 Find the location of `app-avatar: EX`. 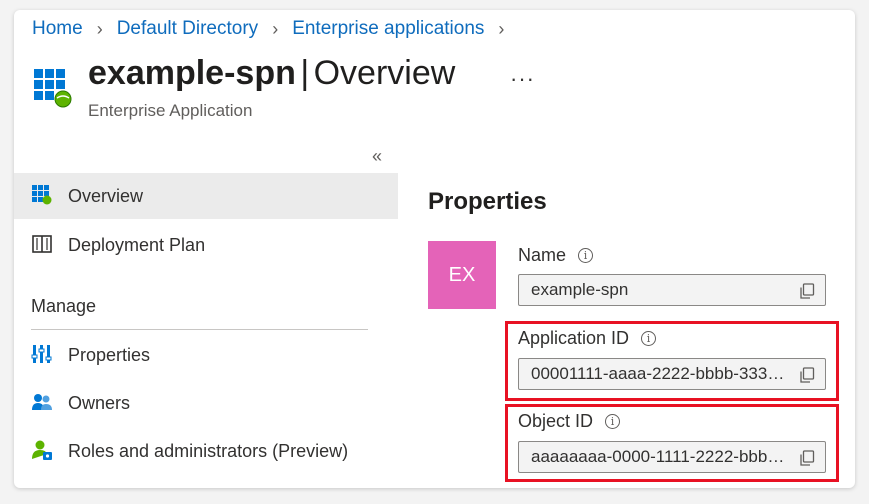

app-avatar: EX is located at coordinates (462, 275).